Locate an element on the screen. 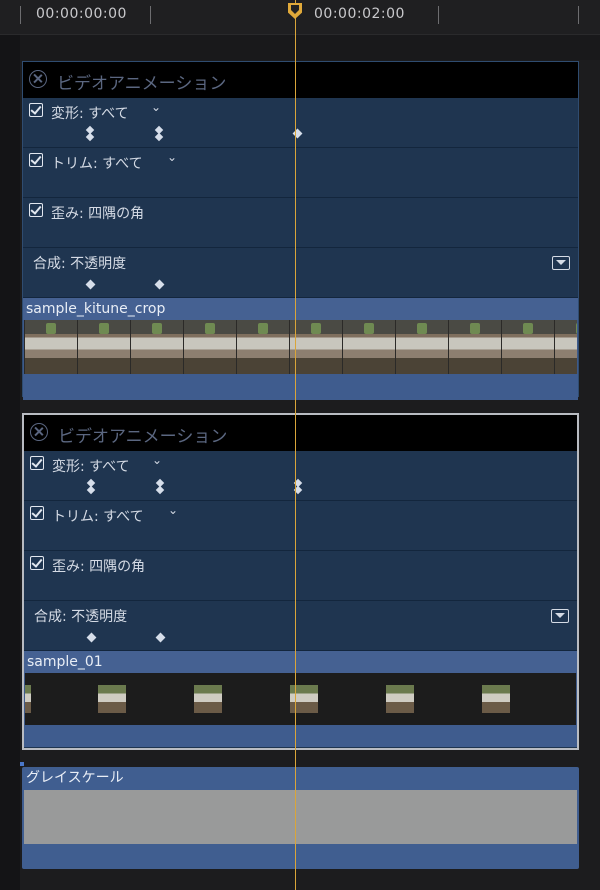 The width and height of the screenshot is (600, 890). media-clip: sample_01 is located at coordinates (300, 699).